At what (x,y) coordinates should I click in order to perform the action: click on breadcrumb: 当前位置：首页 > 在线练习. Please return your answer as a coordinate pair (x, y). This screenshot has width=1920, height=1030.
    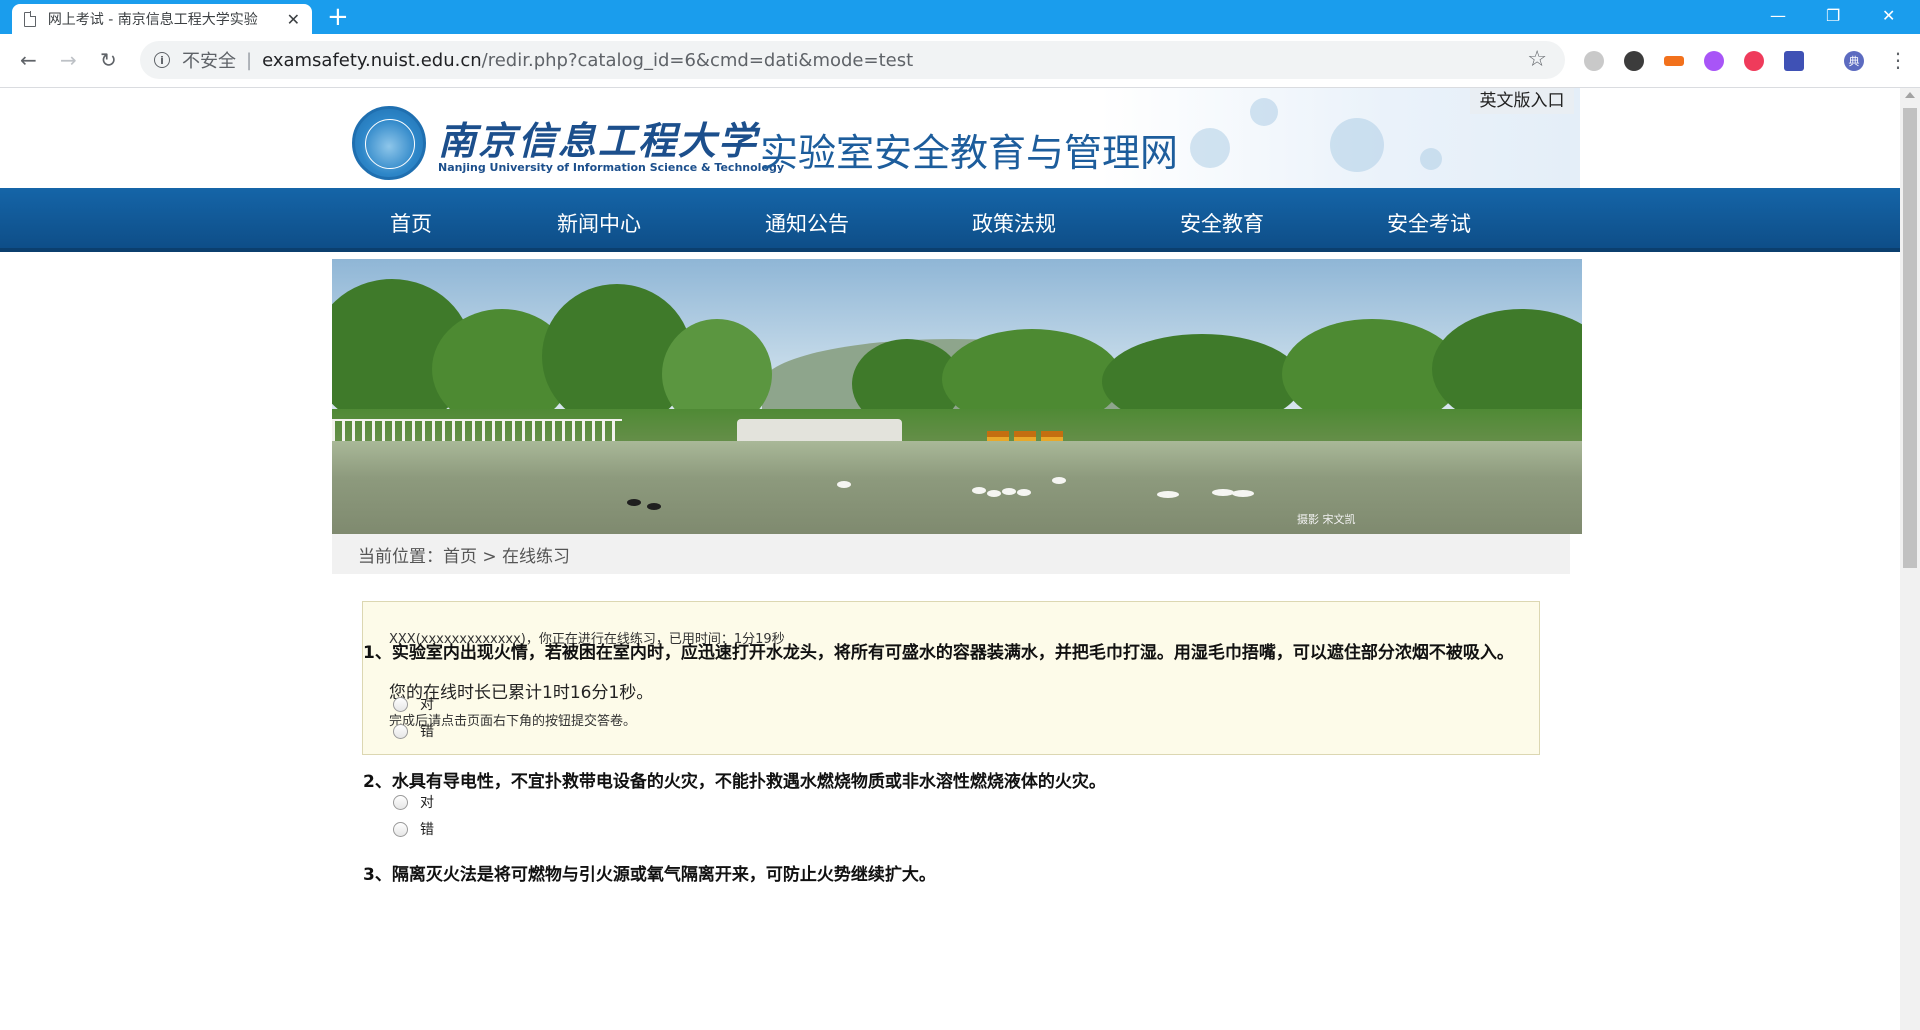
    Looking at the image, I should click on (951, 554).